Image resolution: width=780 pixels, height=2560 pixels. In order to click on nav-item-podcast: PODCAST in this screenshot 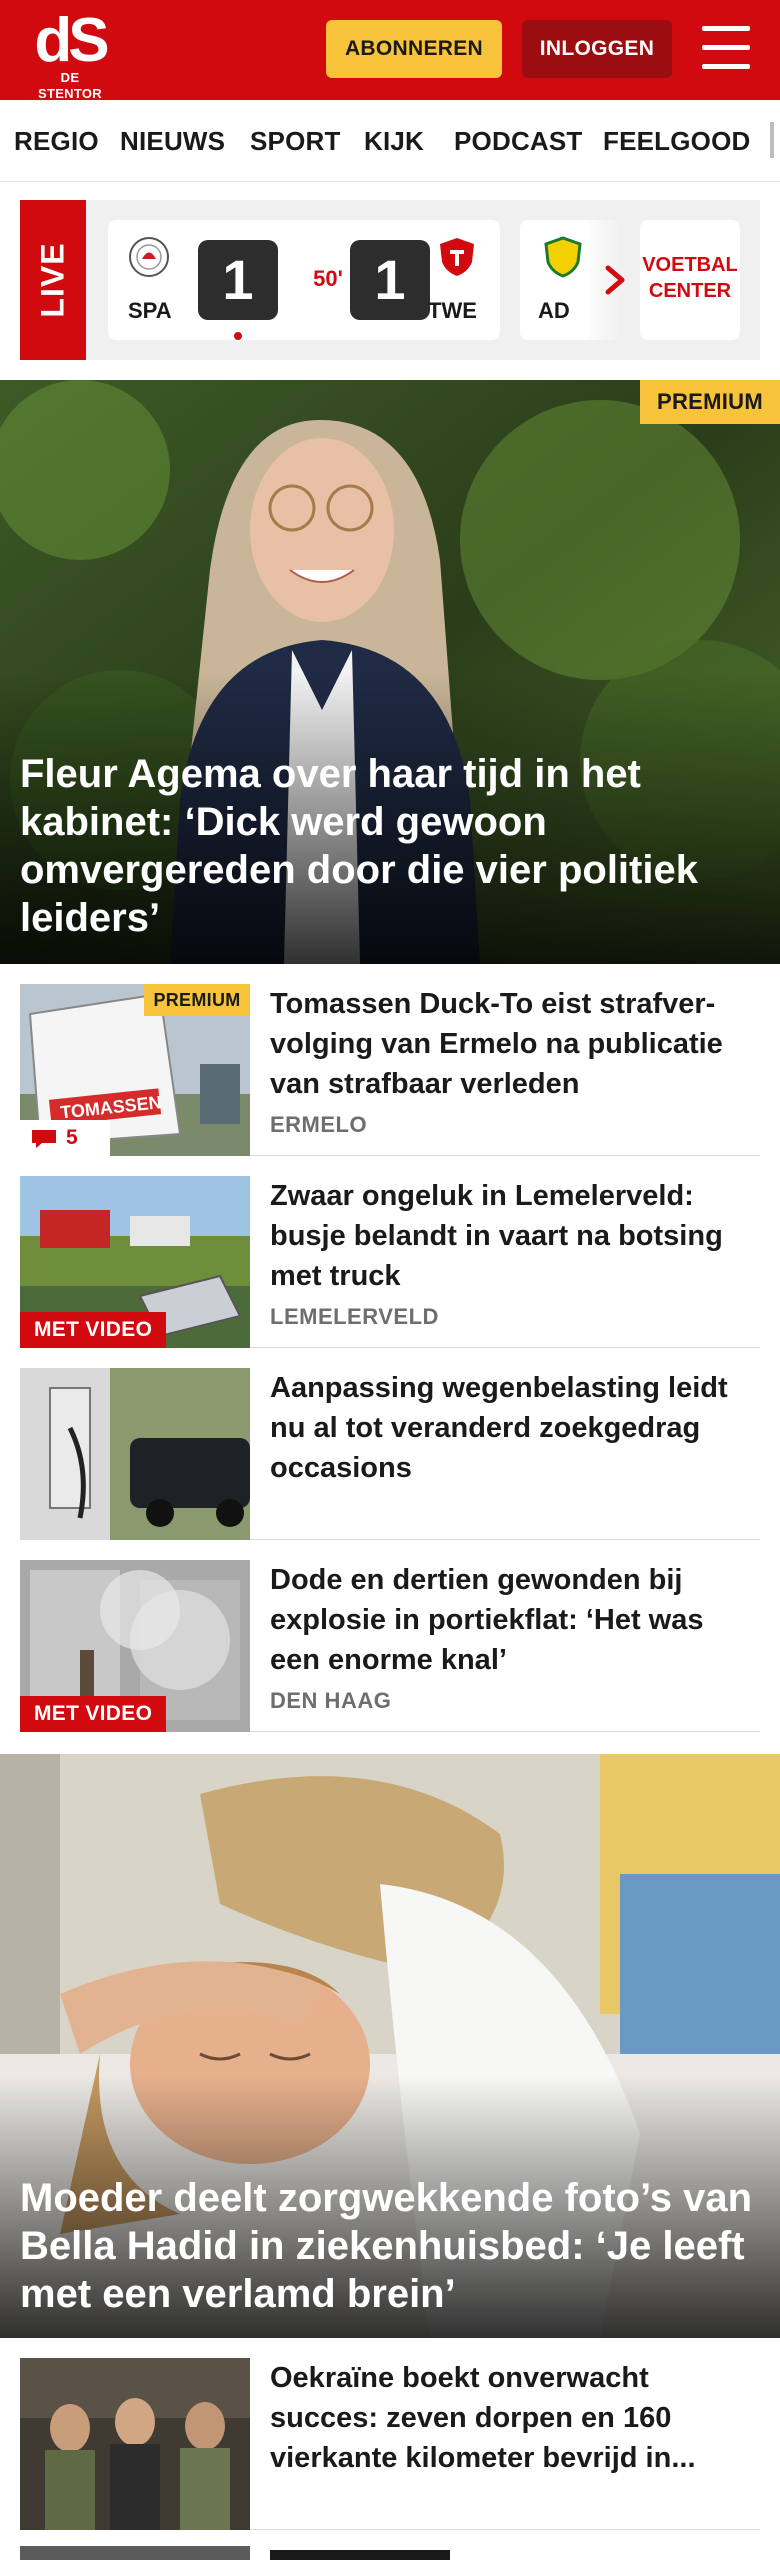, I will do `click(518, 140)`.